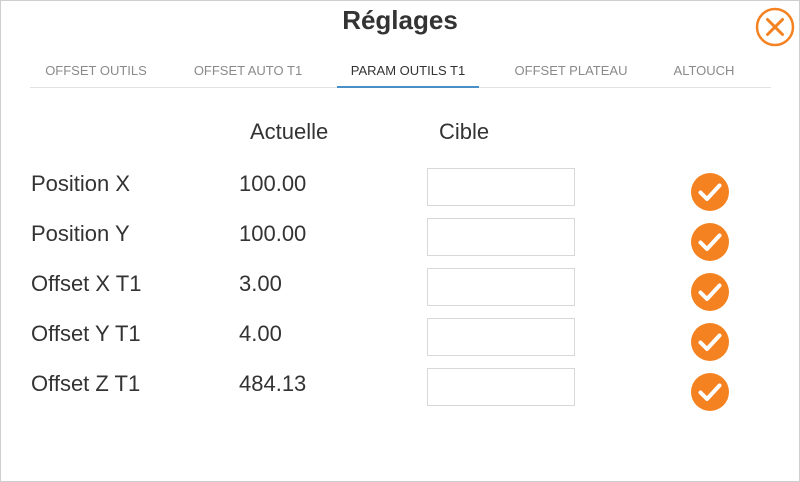  I want to click on close-x-circle-icon, so click(775, 27).